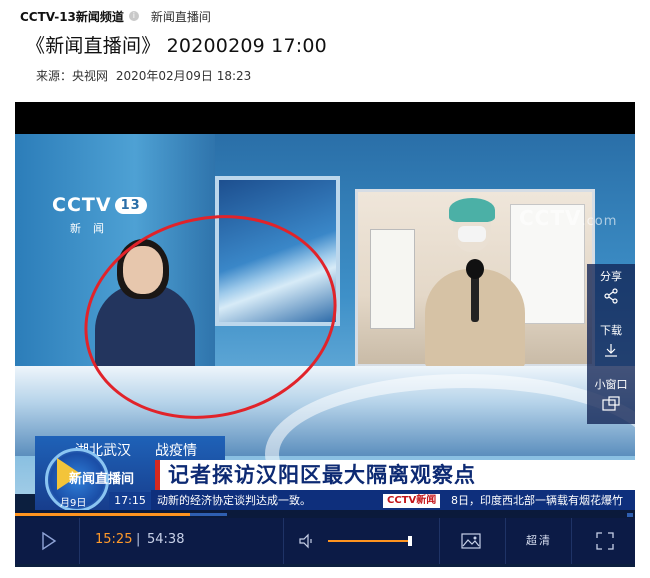 Image resolution: width=650 pixels, height=578 pixels. Describe the element at coordinates (412, 501) in the screenshot. I see `ticker-logo: CCTV新闻` at that location.